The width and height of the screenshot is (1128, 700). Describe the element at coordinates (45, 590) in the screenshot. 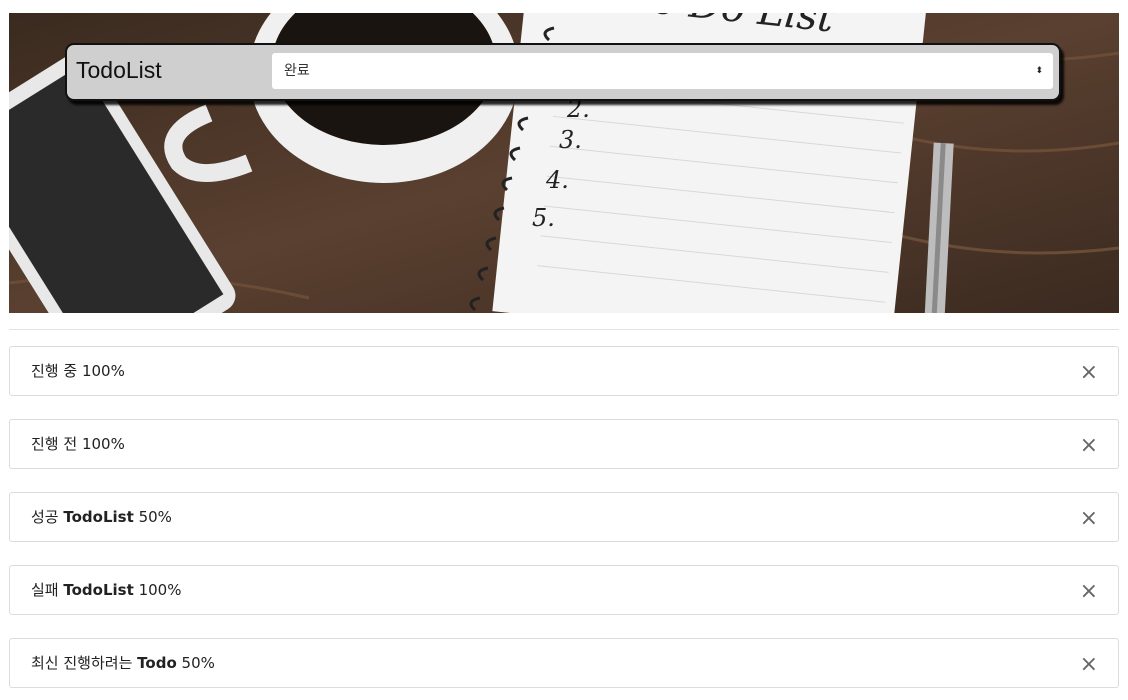

I see `todo-item-label: 실패` at that location.